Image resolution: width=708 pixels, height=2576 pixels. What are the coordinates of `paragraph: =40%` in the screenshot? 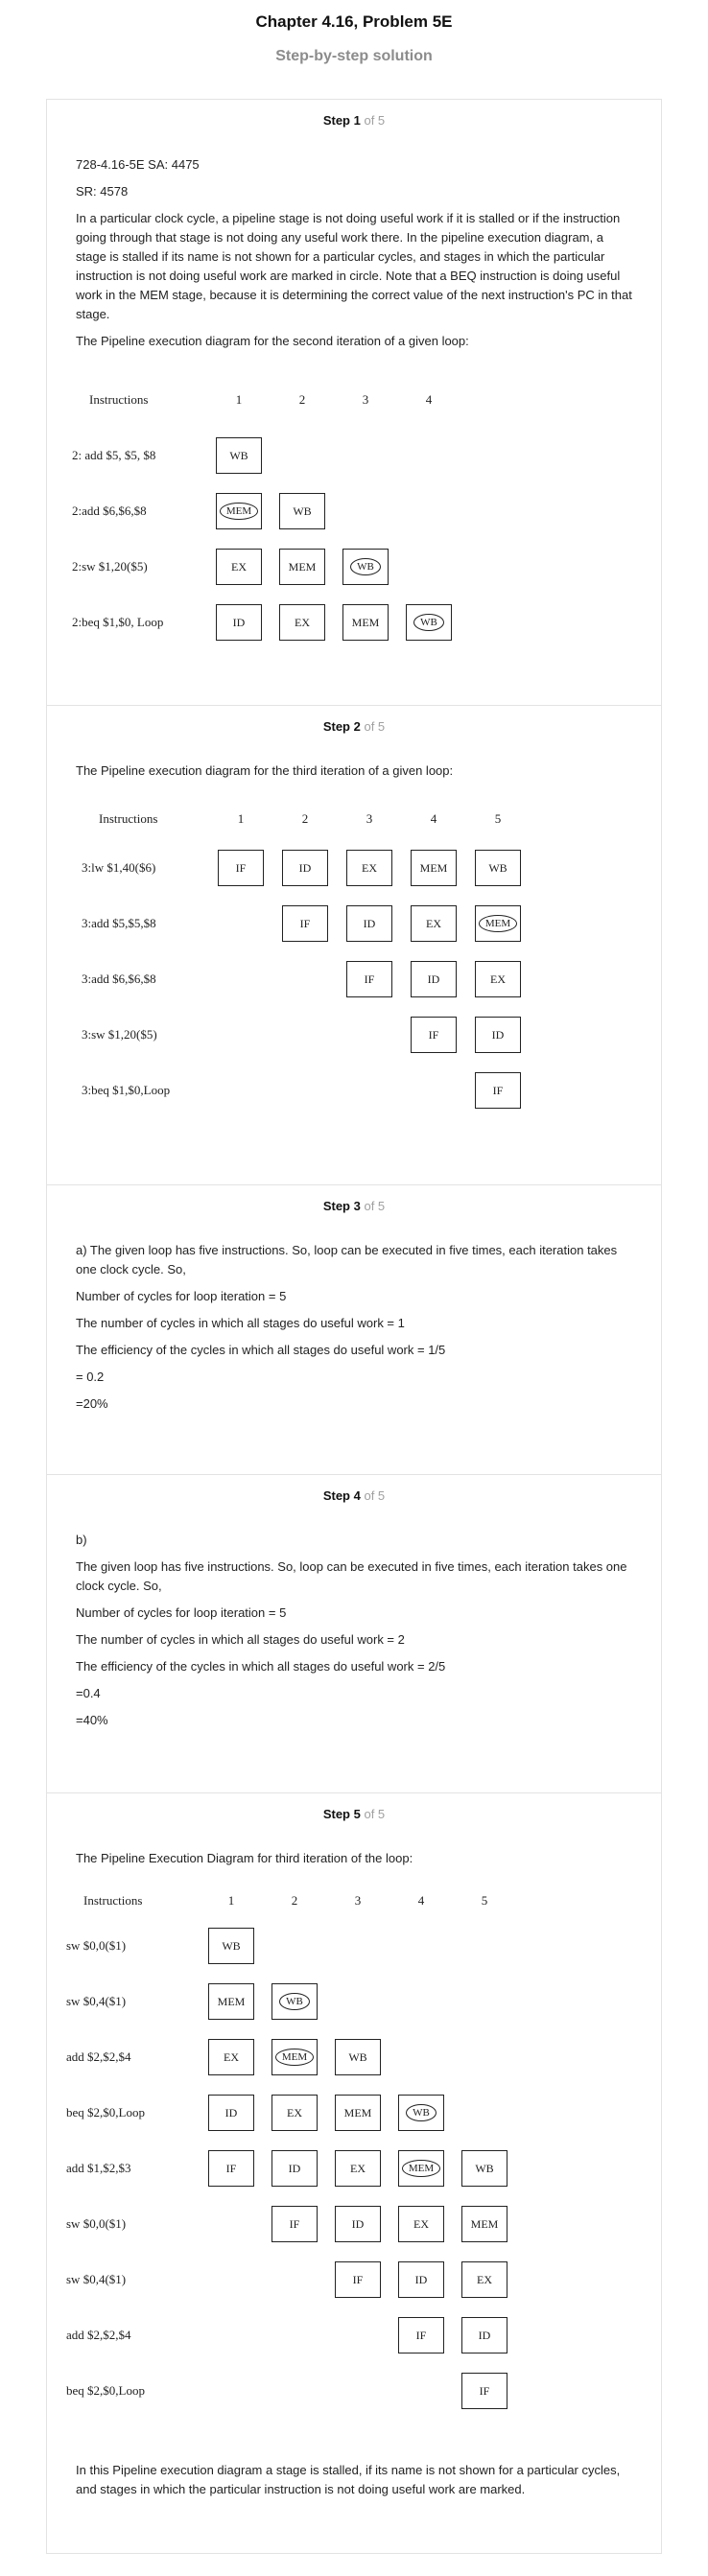 It's located at (92, 1720).